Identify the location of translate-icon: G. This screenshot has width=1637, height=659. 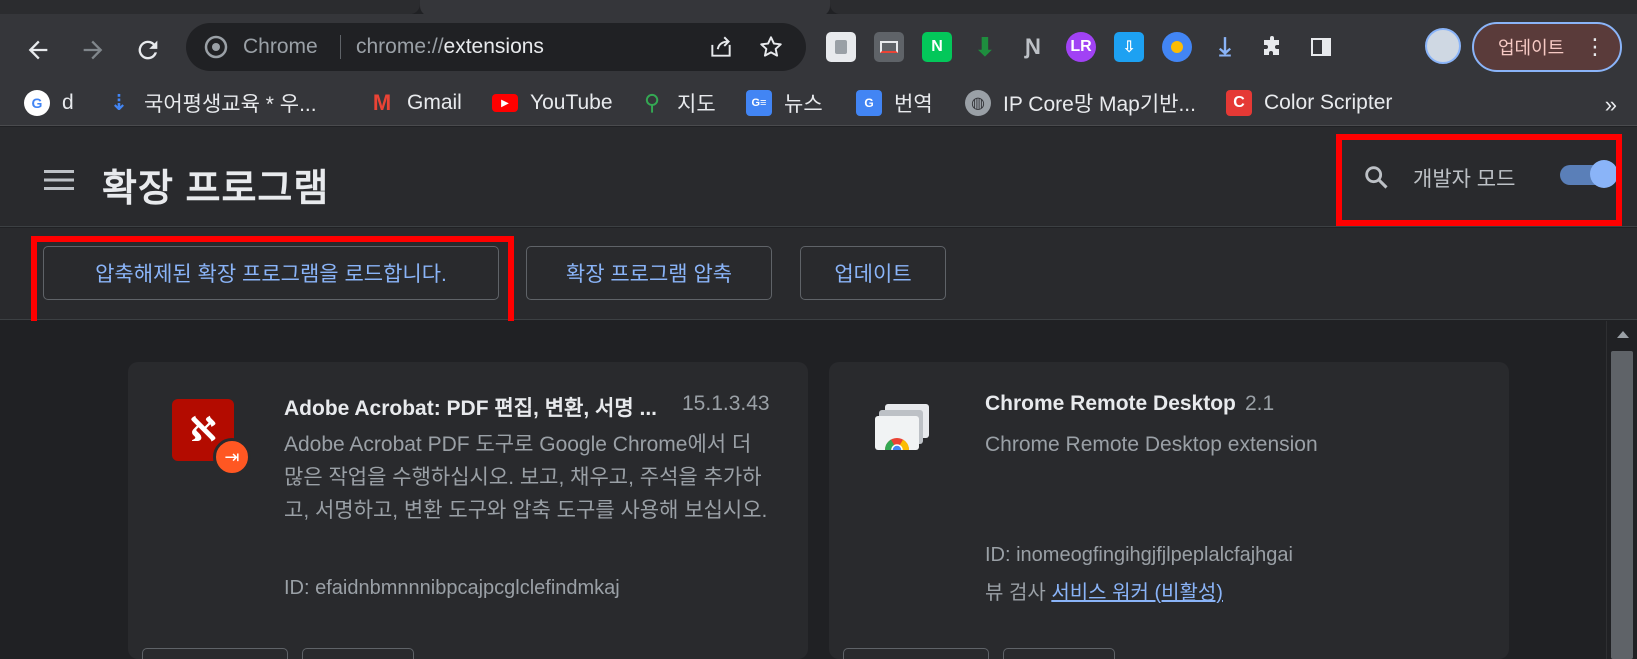
(869, 103).